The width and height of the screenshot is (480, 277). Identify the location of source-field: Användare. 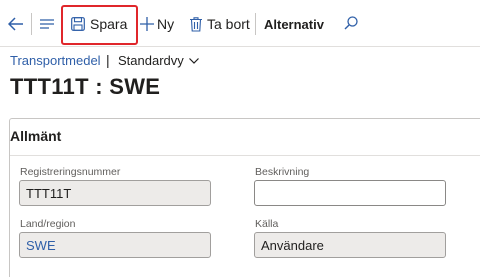
(350, 245).